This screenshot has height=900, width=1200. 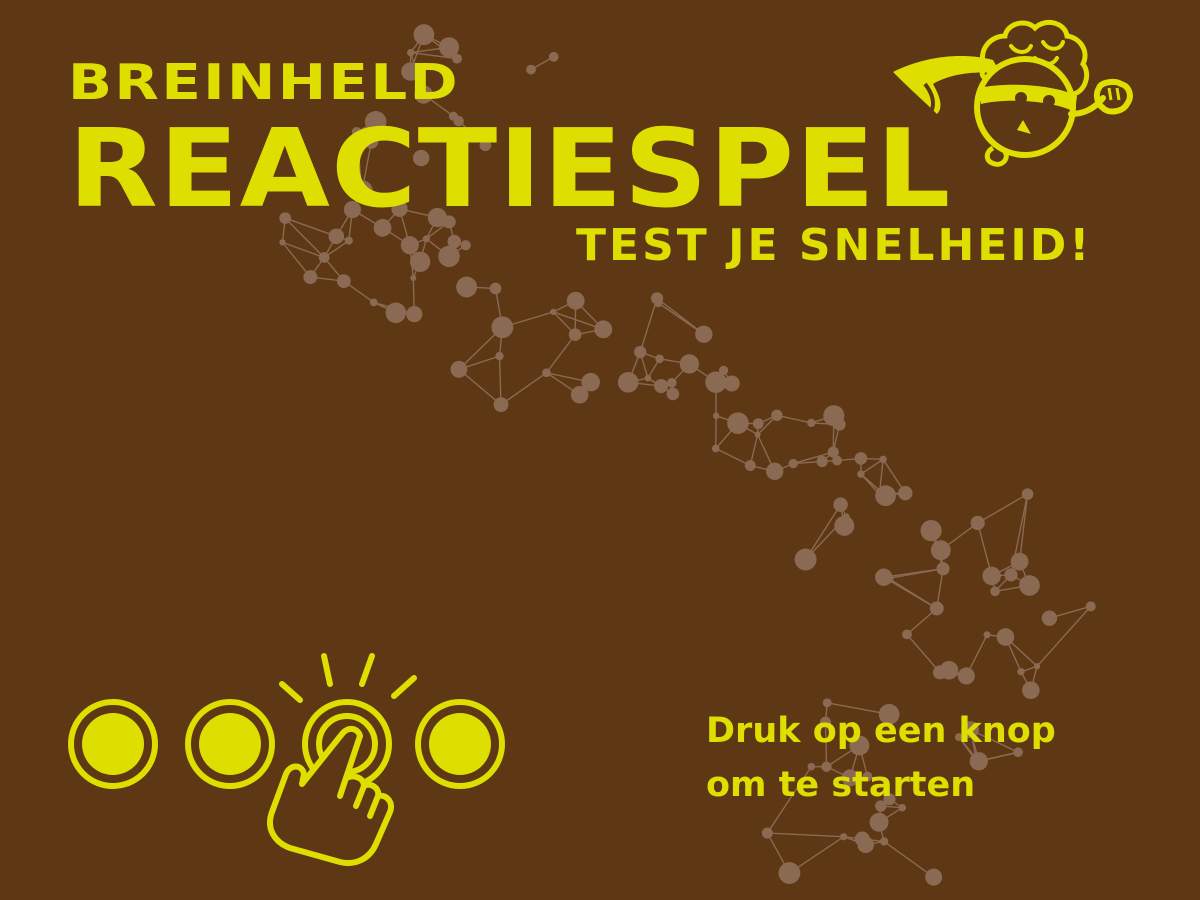 What do you see at coordinates (834, 245) in the screenshot?
I see `game-subtitle: TEST JE SNELHEID!` at bounding box center [834, 245].